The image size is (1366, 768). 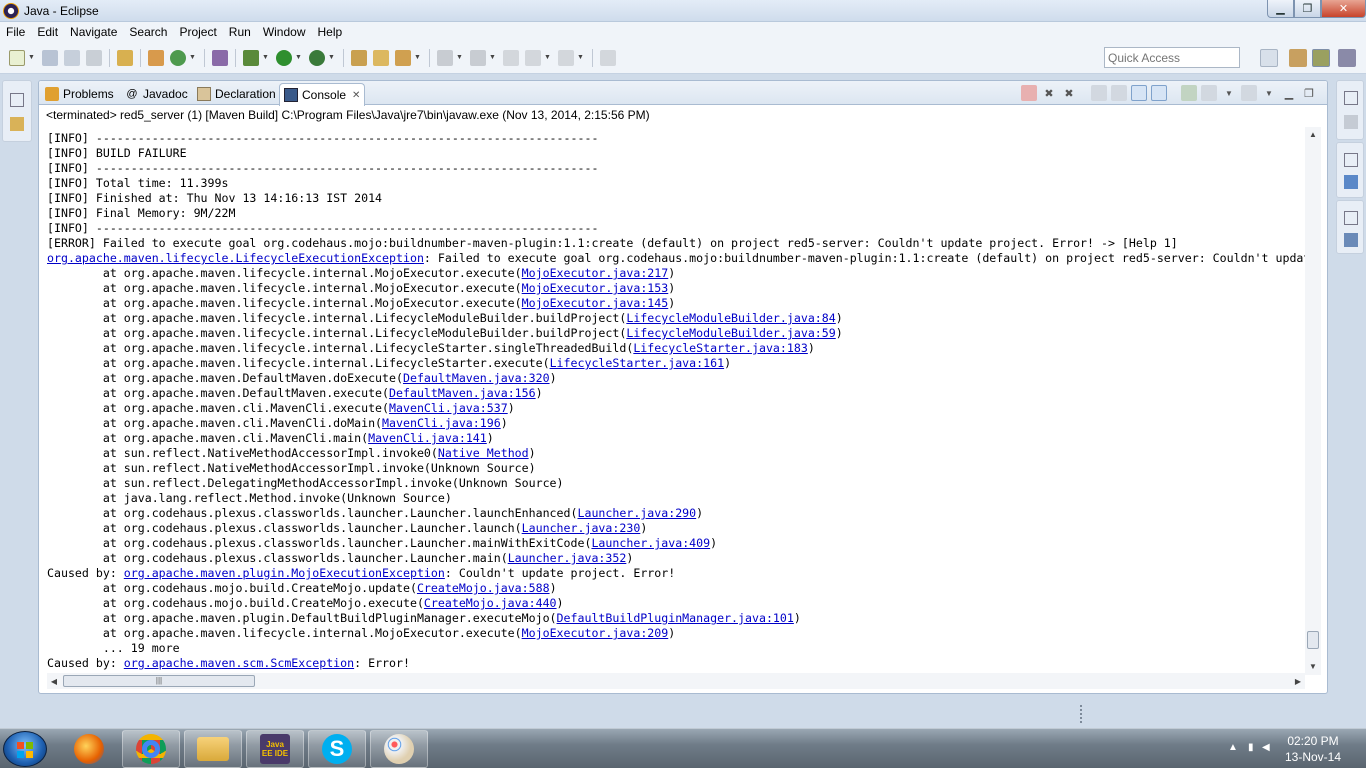 What do you see at coordinates (1313, 640) in the screenshot?
I see `scroll-thumb` at bounding box center [1313, 640].